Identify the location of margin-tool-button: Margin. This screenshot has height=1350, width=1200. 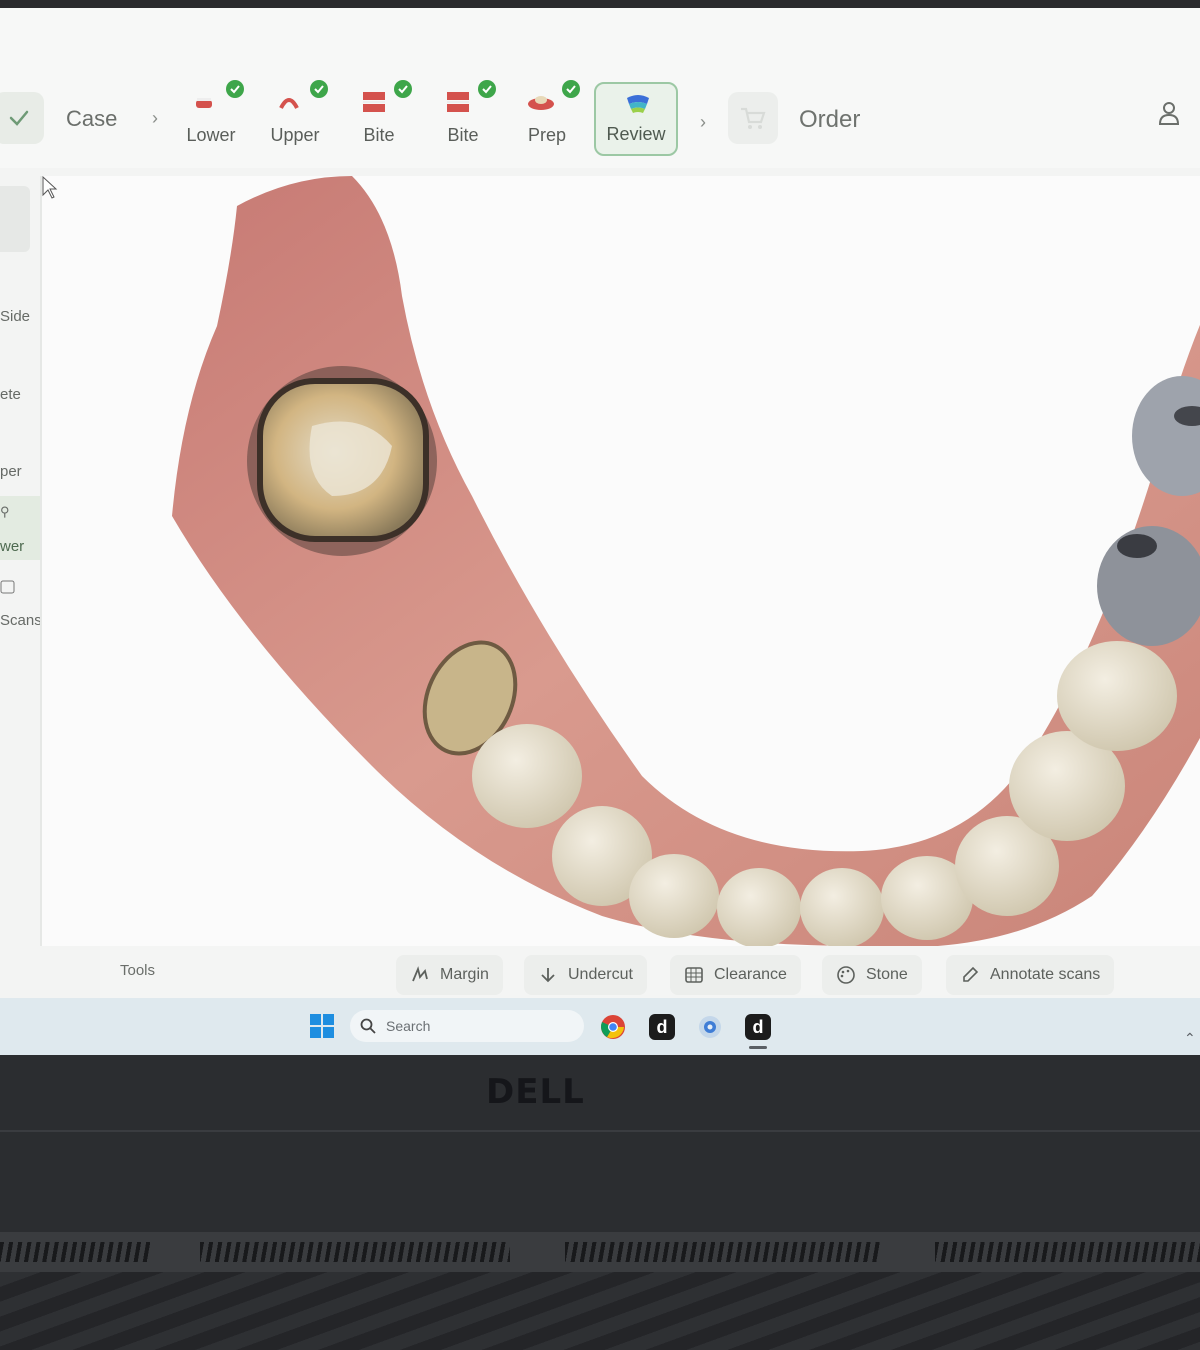
(449, 975).